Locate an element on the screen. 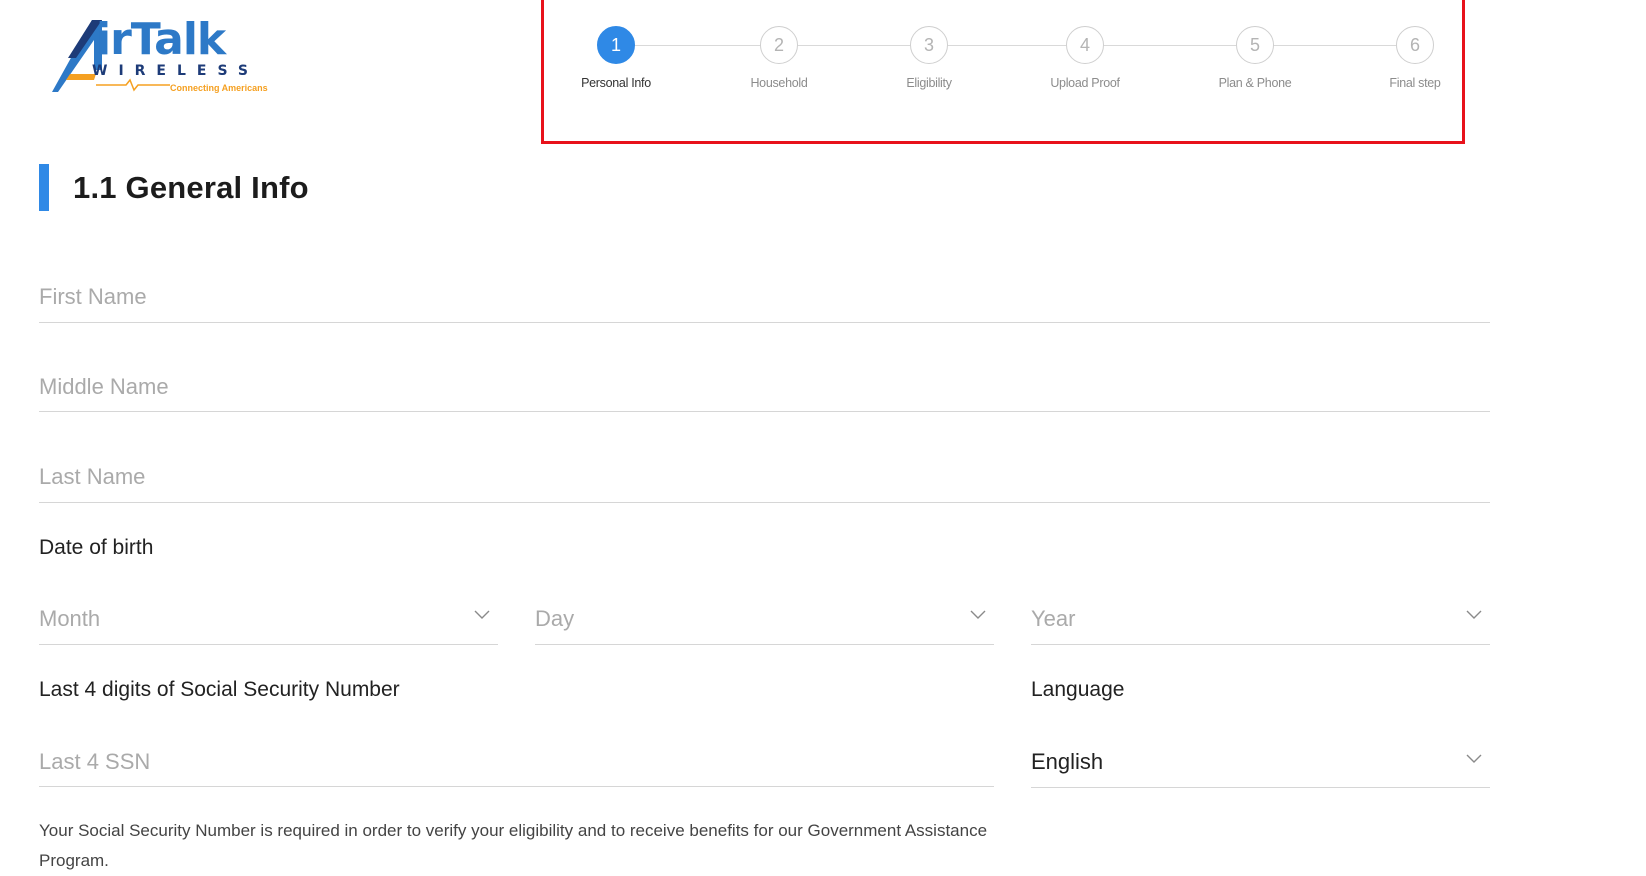 Image resolution: width=1646 pixels, height=876 pixels. step-number: 2 is located at coordinates (779, 45).